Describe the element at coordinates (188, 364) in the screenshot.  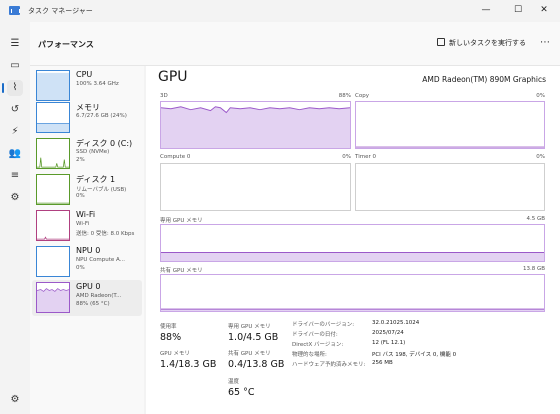
I see `gpu-memory-value: 1.4/18.3 GB` at that location.